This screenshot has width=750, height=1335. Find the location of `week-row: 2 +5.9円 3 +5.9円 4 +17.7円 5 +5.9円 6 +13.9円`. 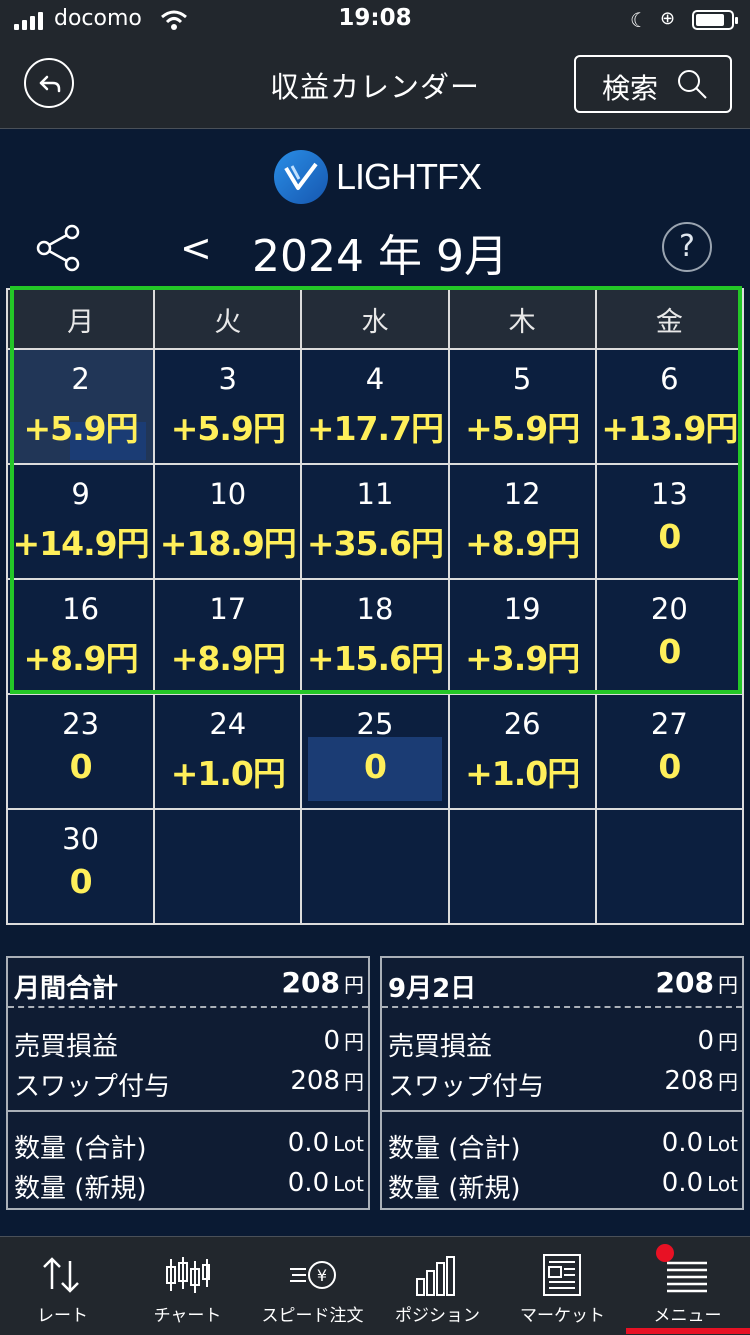

week-row: 2 +5.9円 3 +5.9円 4 +17.7円 5 +5.9円 6 +13.9円 is located at coordinates (375, 406).